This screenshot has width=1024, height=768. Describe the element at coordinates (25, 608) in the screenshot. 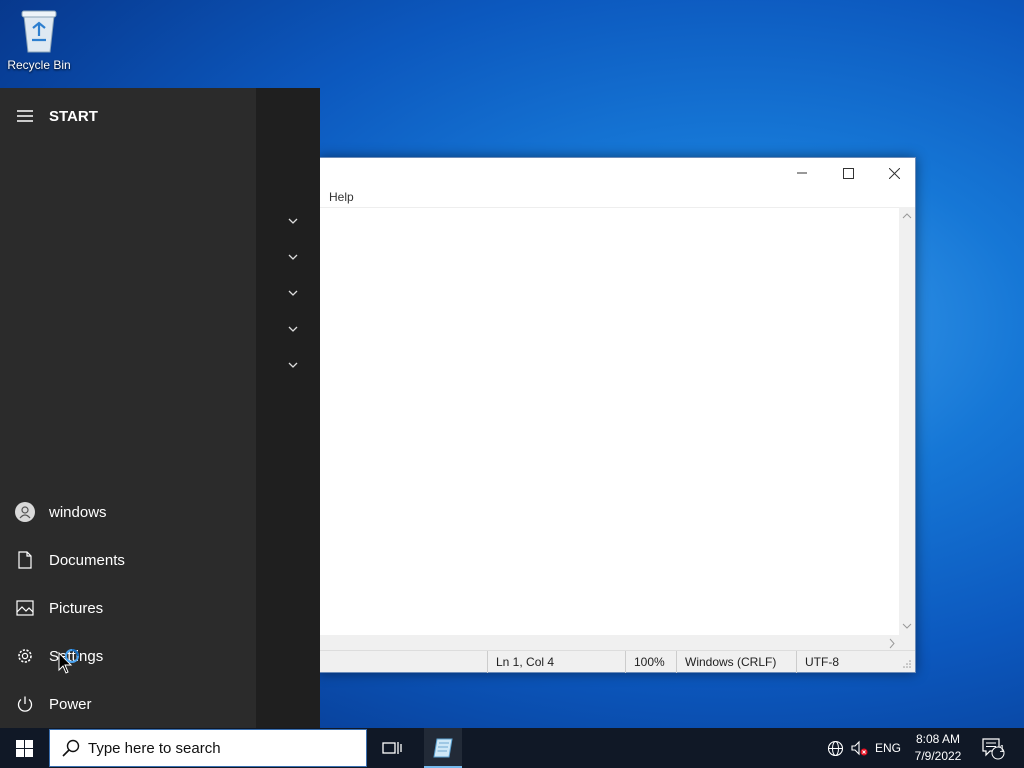

I see `pictures-icon` at that location.